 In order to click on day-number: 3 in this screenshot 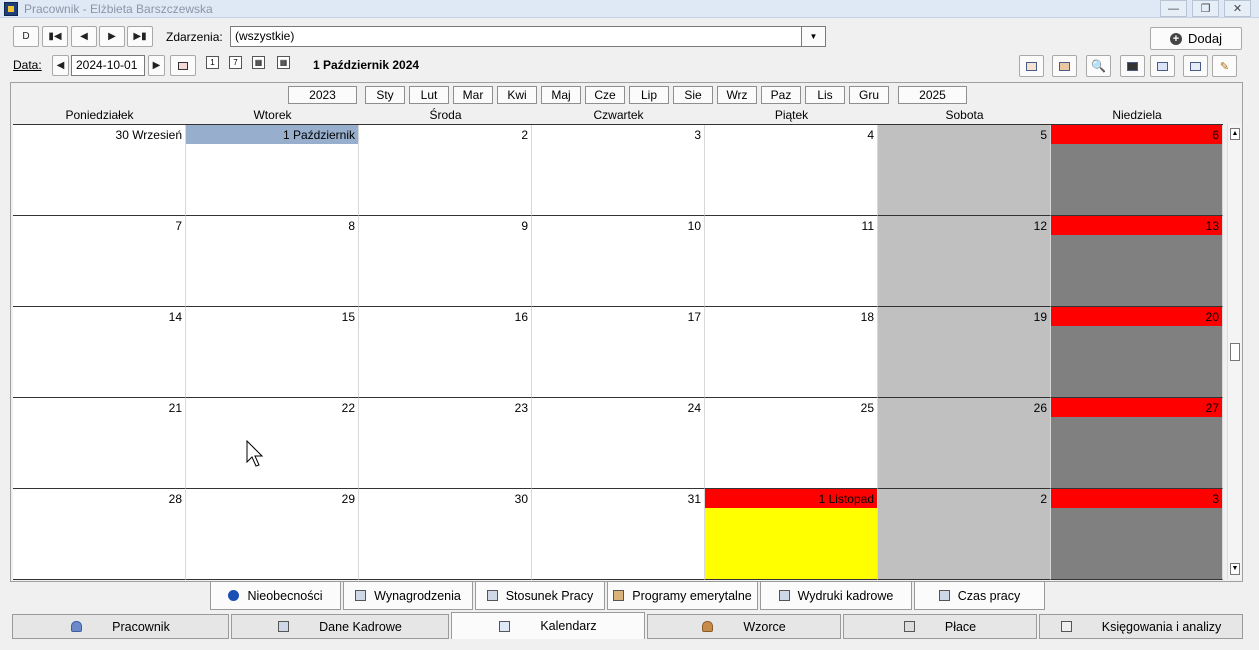, I will do `click(697, 135)`.